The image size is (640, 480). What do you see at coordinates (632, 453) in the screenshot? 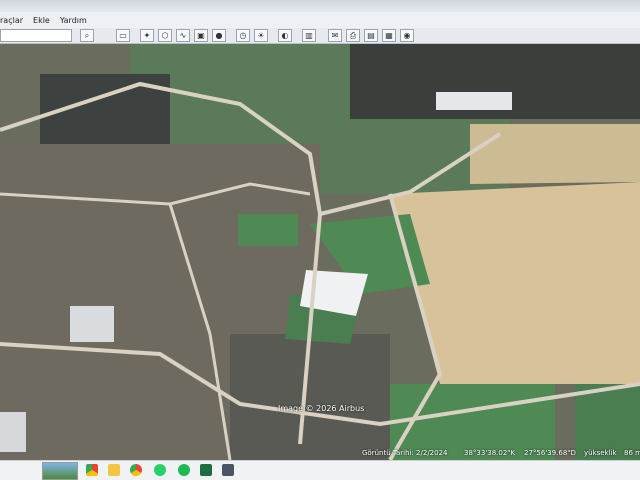
I see `eye-altitude: 86 m` at bounding box center [632, 453].